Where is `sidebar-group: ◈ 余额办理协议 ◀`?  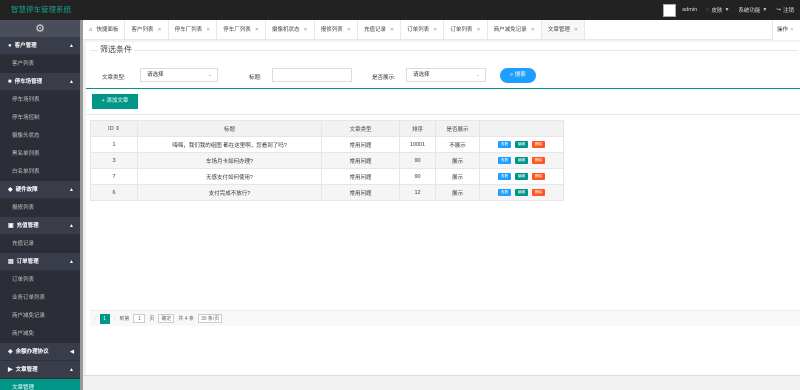 sidebar-group: ◈ 余额办理协议 ◀ is located at coordinates (40, 352).